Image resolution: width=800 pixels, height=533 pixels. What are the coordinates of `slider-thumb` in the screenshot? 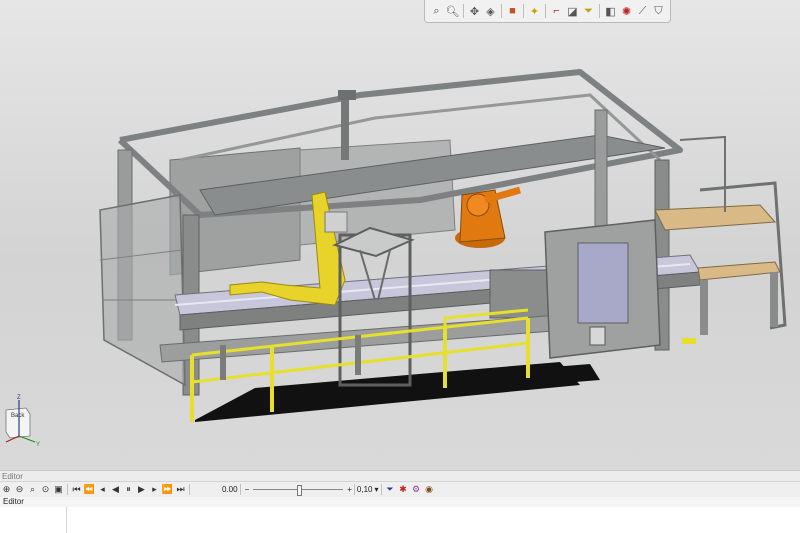 It's located at (300, 490).